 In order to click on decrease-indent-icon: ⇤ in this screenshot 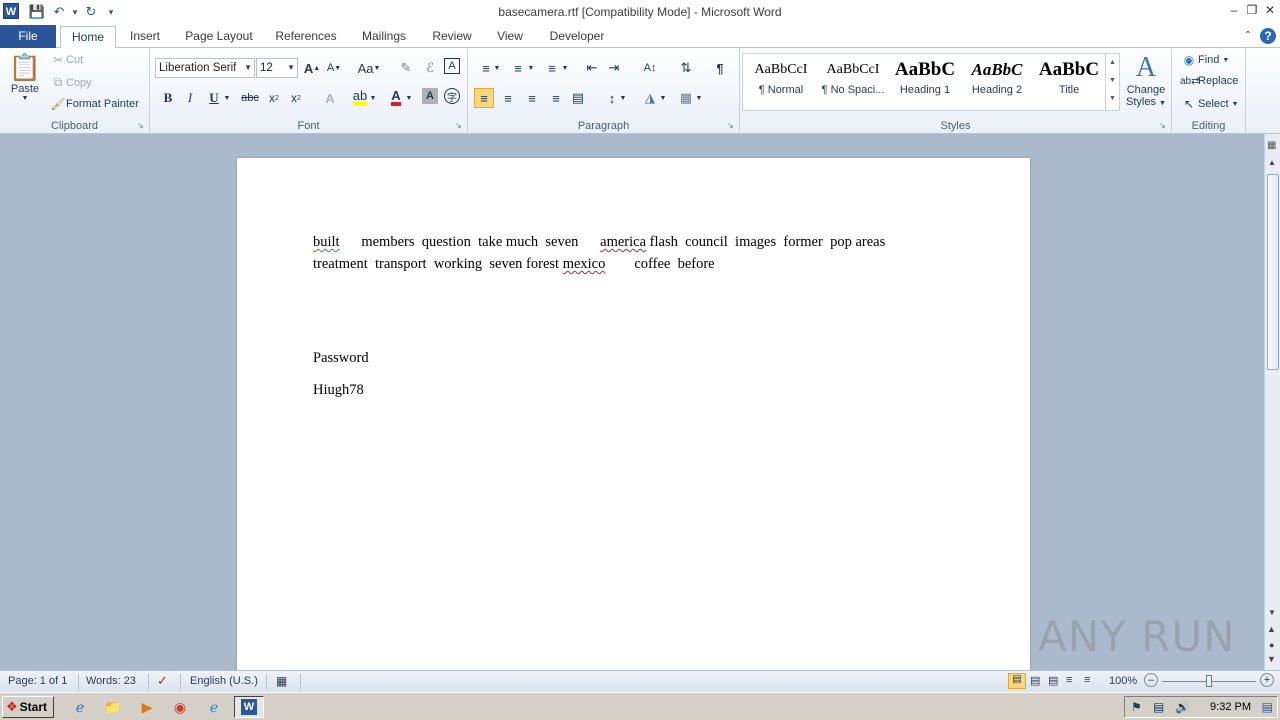, I will do `click(592, 68)`.